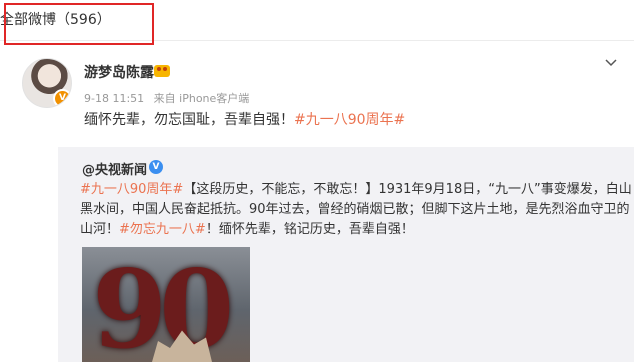 The height and width of the screenshot is (362, 634). I want to click on post-meta: 9-18 11:51 来自 iPhone客户端, so click(169, 98).